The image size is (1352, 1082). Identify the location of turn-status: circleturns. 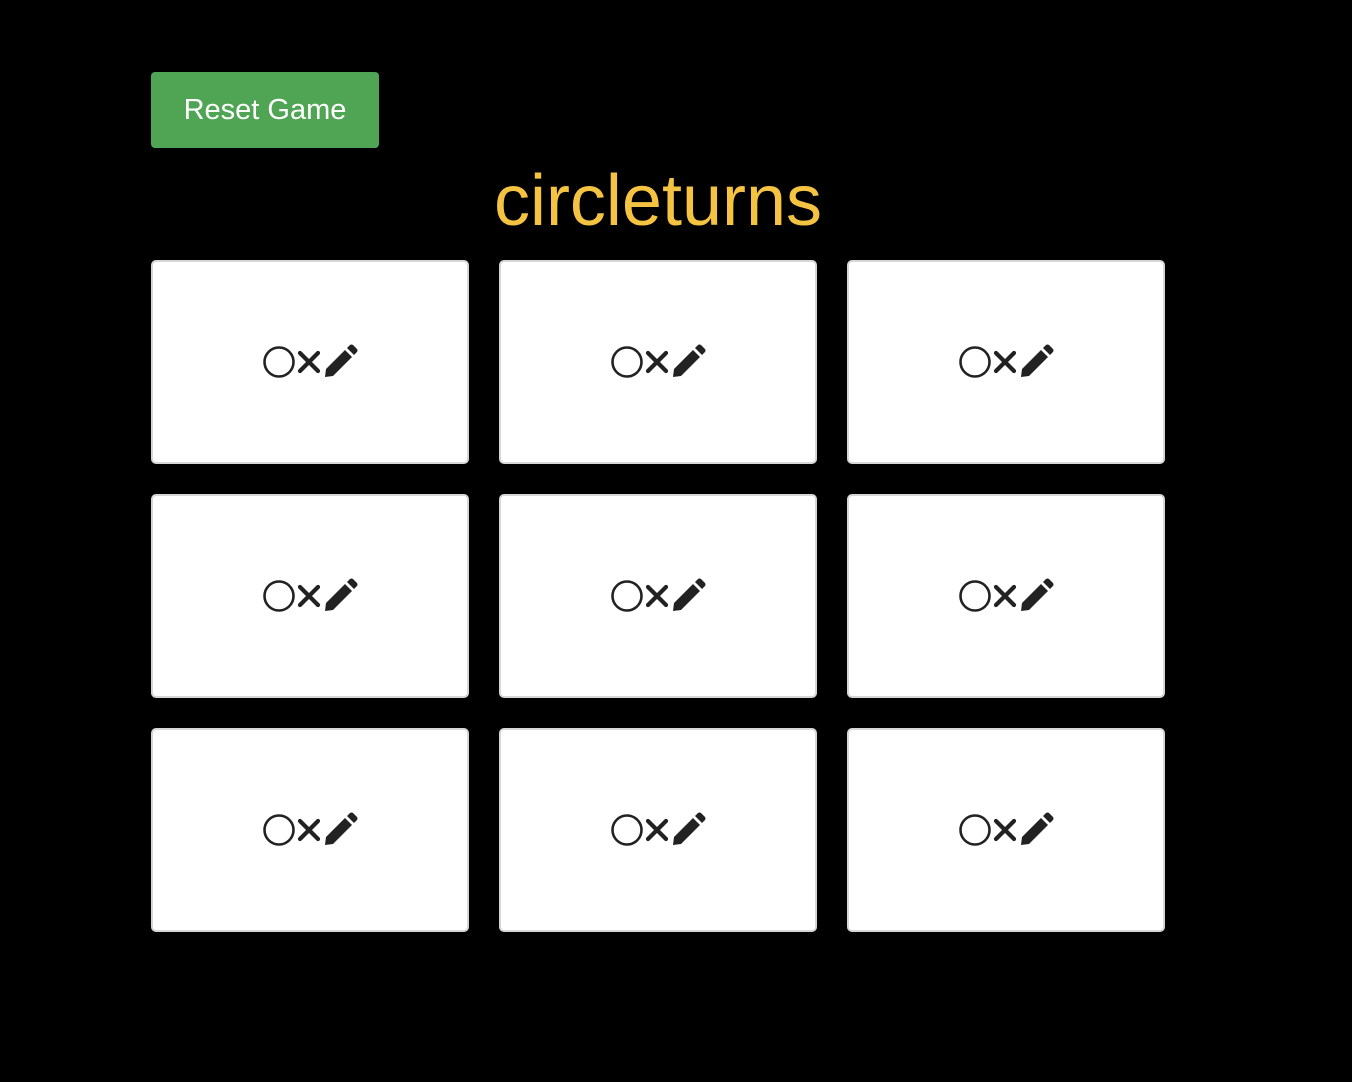
(658, 201).